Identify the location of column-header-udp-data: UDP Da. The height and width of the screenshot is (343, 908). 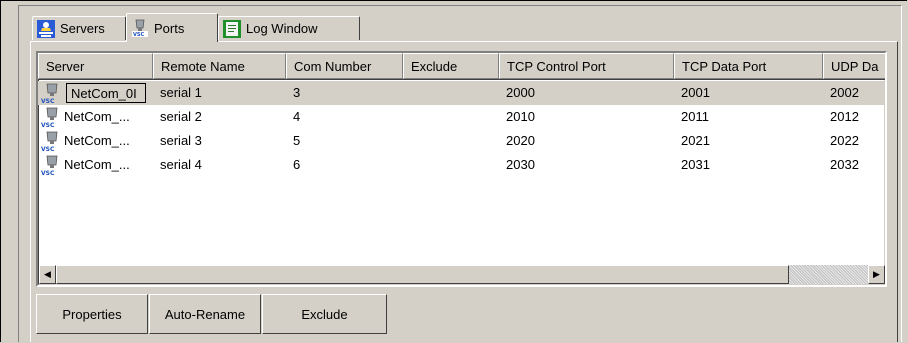
(854, 66).